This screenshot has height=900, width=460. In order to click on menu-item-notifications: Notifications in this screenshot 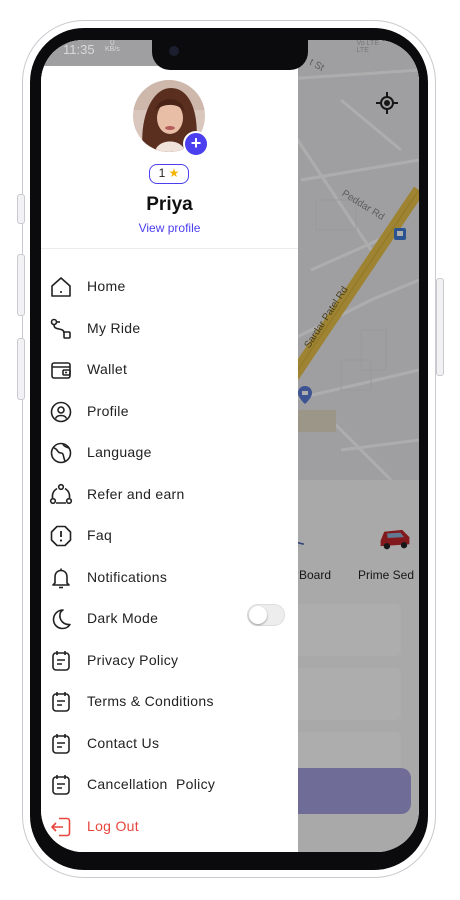, I will do `click(169, 578)`.